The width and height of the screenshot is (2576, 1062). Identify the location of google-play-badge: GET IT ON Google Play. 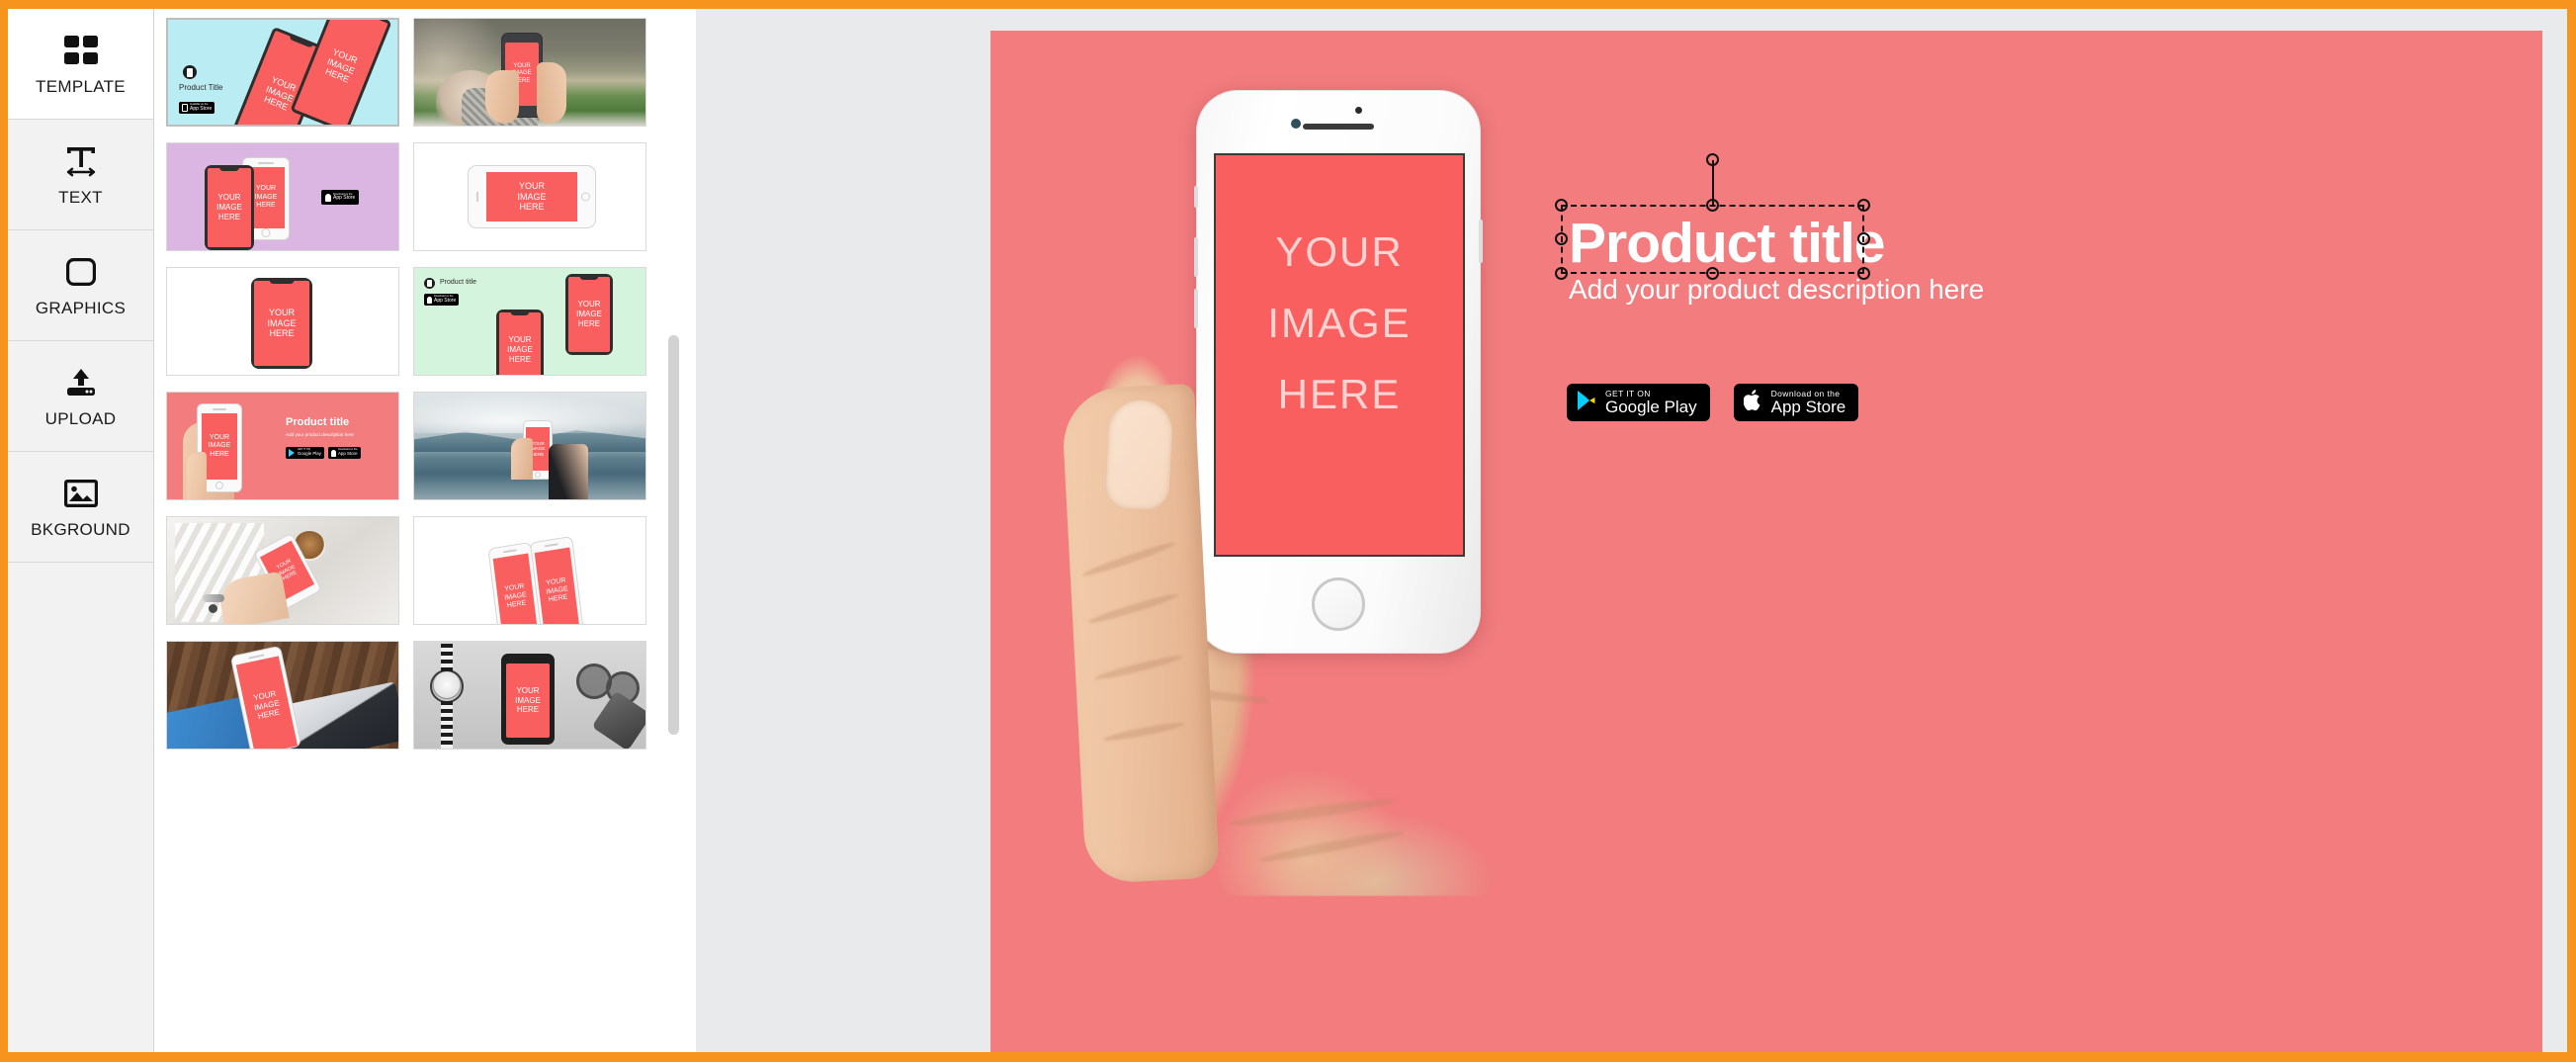
(1638, 402).